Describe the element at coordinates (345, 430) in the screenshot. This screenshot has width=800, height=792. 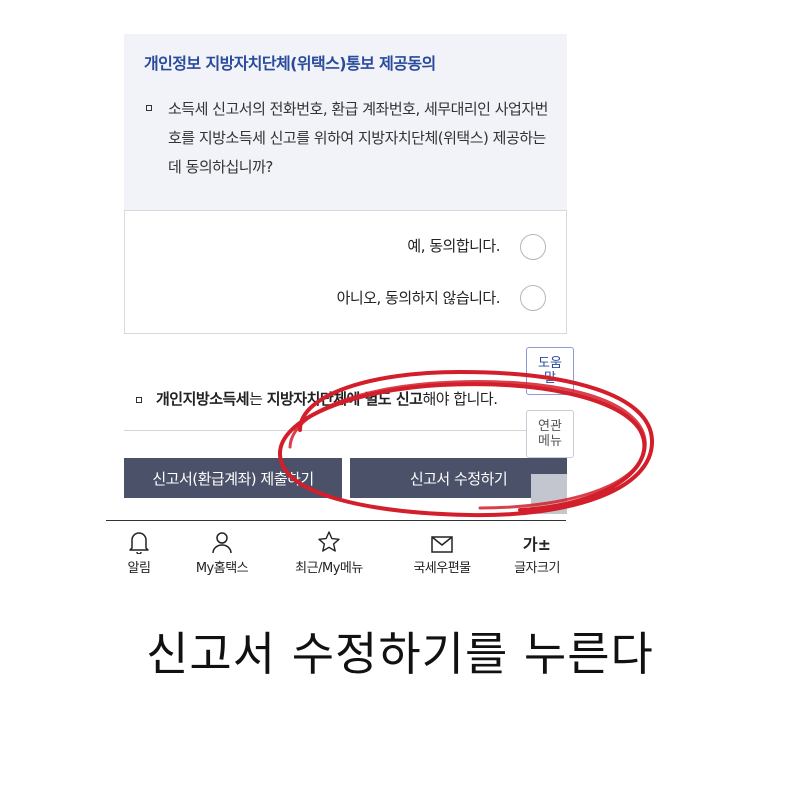
I see `divider` at that location.